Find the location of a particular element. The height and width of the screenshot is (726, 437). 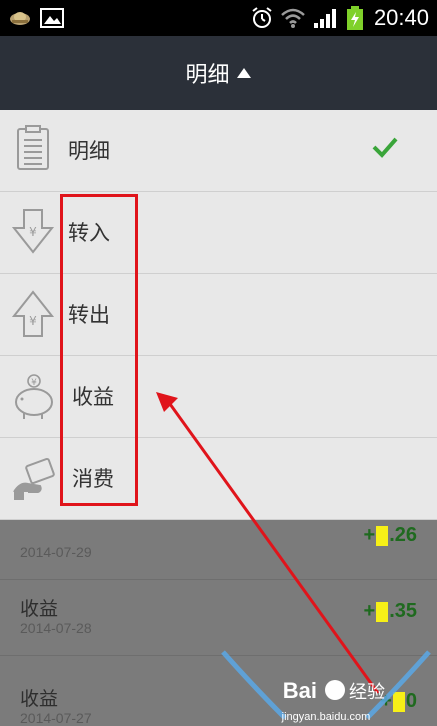

svg-text: jingyan.baidu.com is located at coordinates (326, 717).